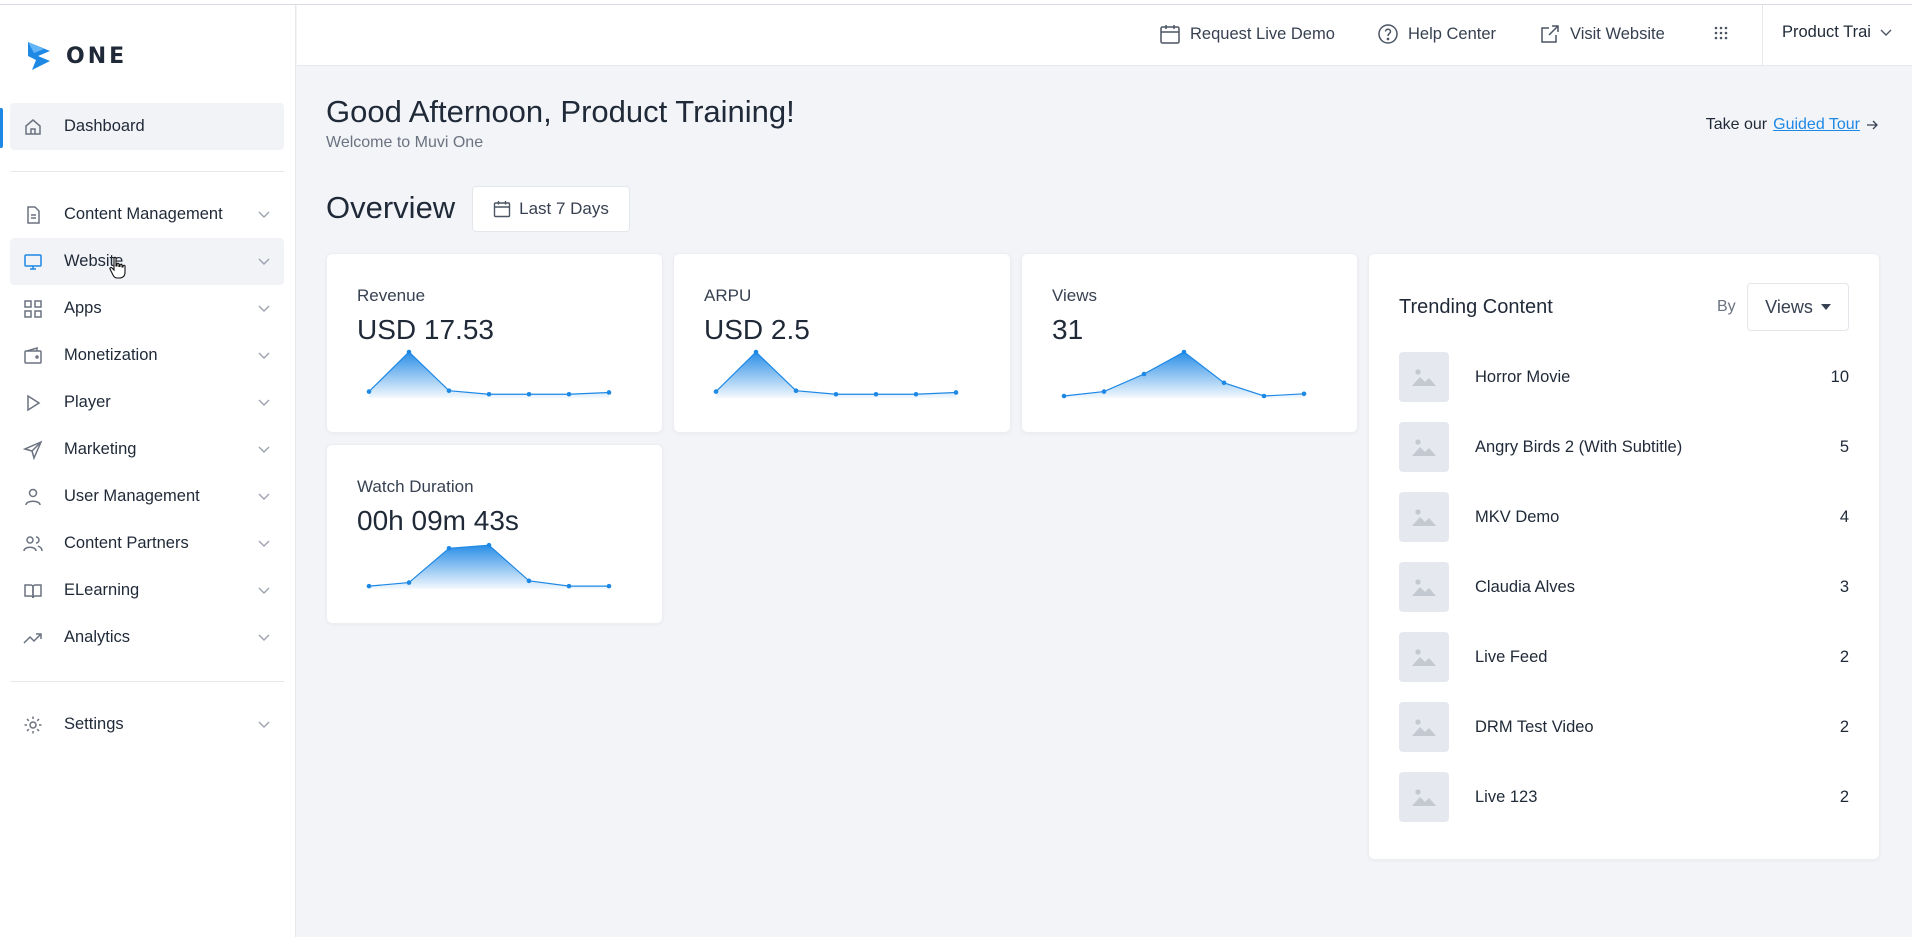 Image resolution: width=1912 pixels, height=937 pixels. I want to click on watch-duration-card: Watch Duration 00h 09m 43s, so click(494, 534).